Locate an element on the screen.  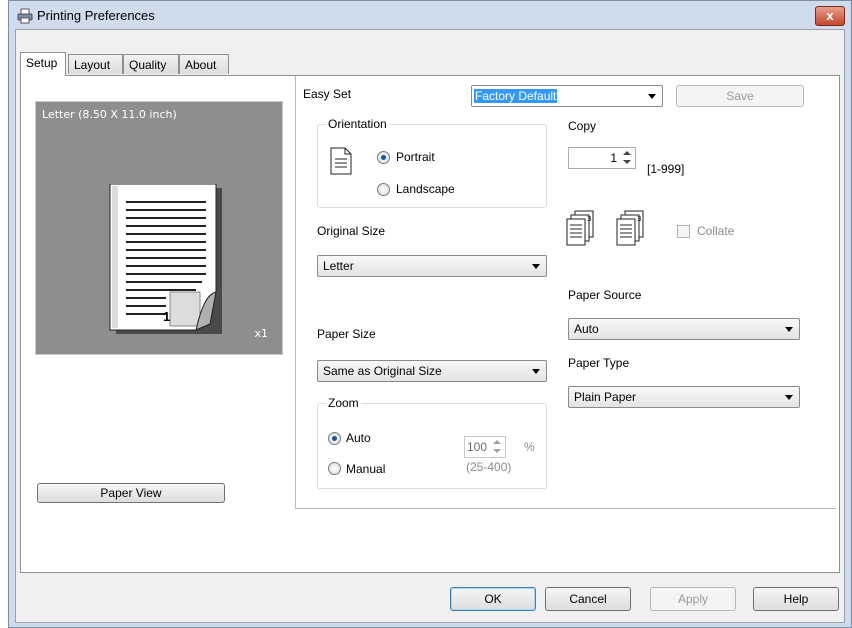
tab-setup: Setup is located at coordinates (43, 64).